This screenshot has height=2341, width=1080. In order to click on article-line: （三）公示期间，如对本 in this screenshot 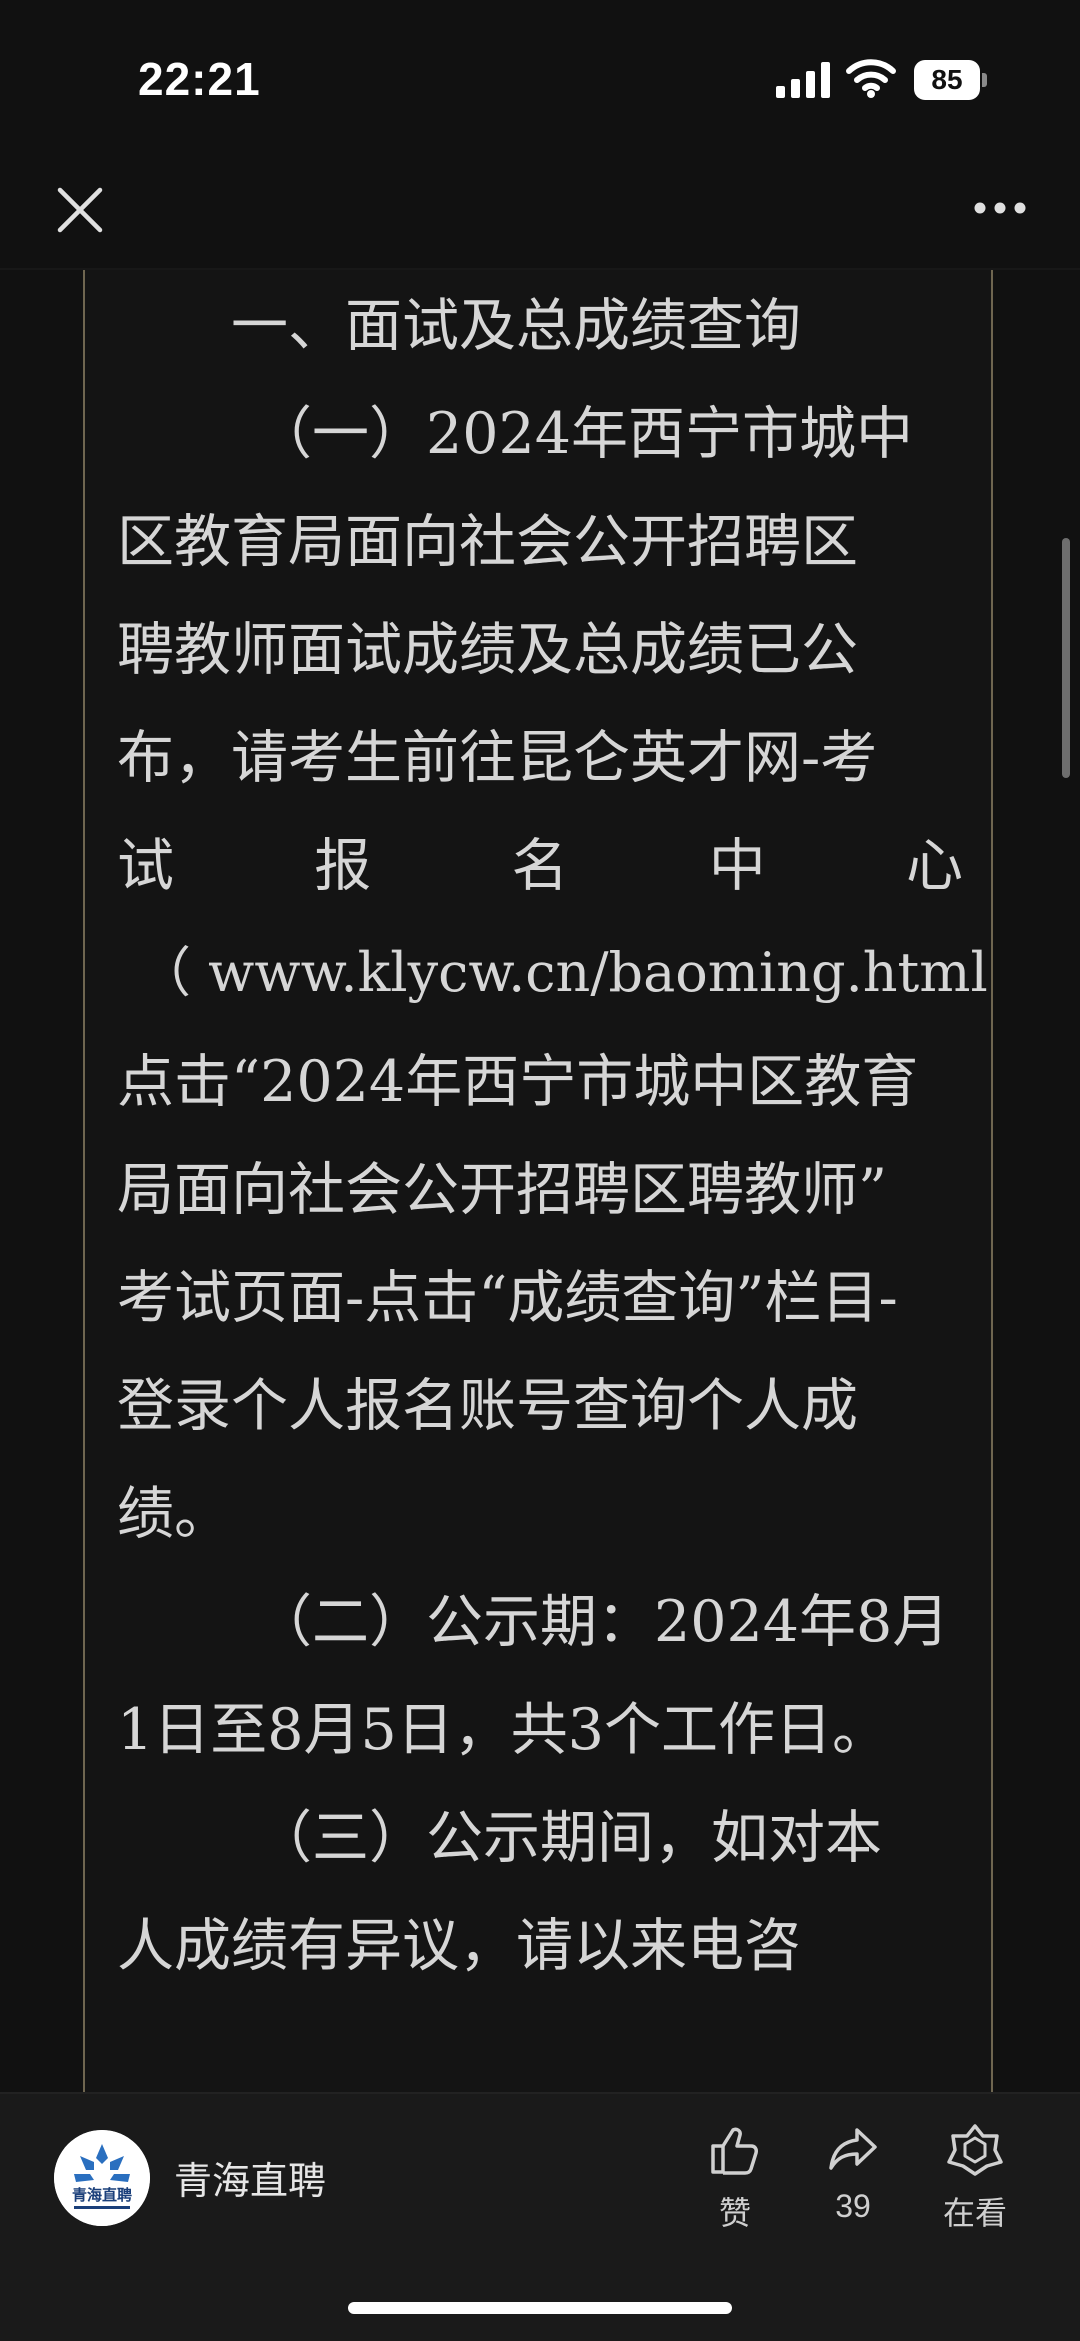, I will do `click(568, 1838)`.